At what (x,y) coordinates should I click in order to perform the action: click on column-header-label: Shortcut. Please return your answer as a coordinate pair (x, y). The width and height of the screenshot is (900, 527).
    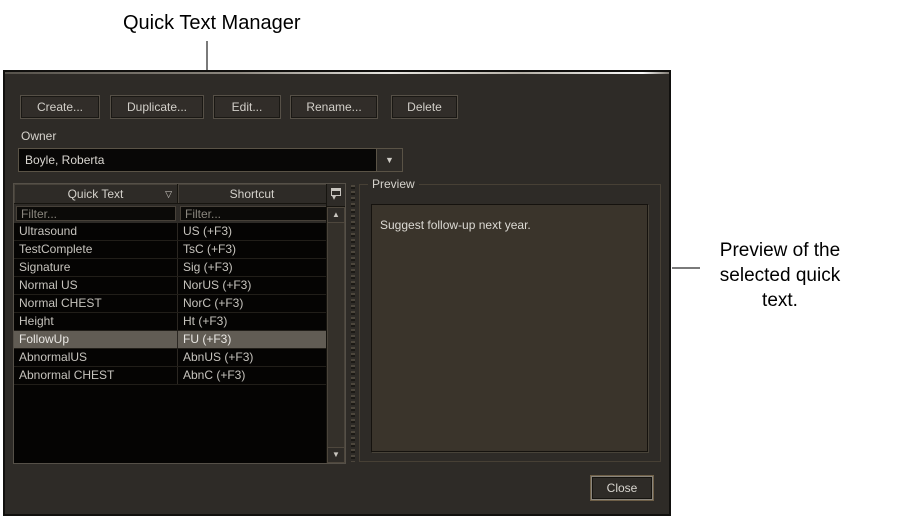
    Looking at the image, I should click on (252, 194).